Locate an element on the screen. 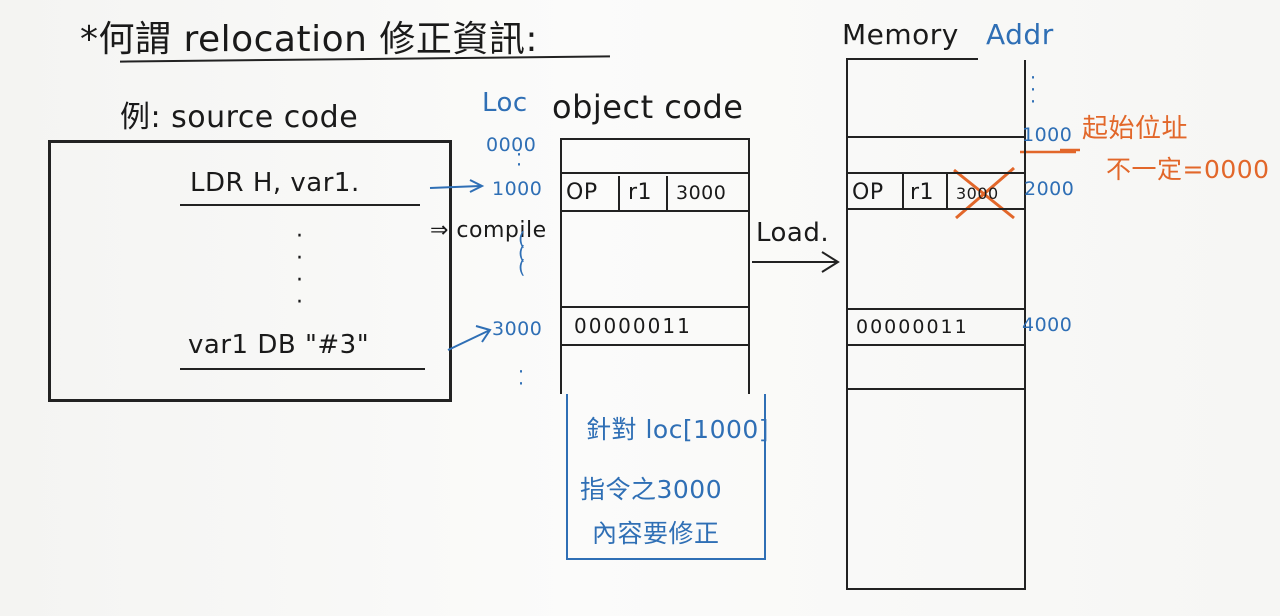  compile-label: ⇒ compile is located at coordinates (488, 230).